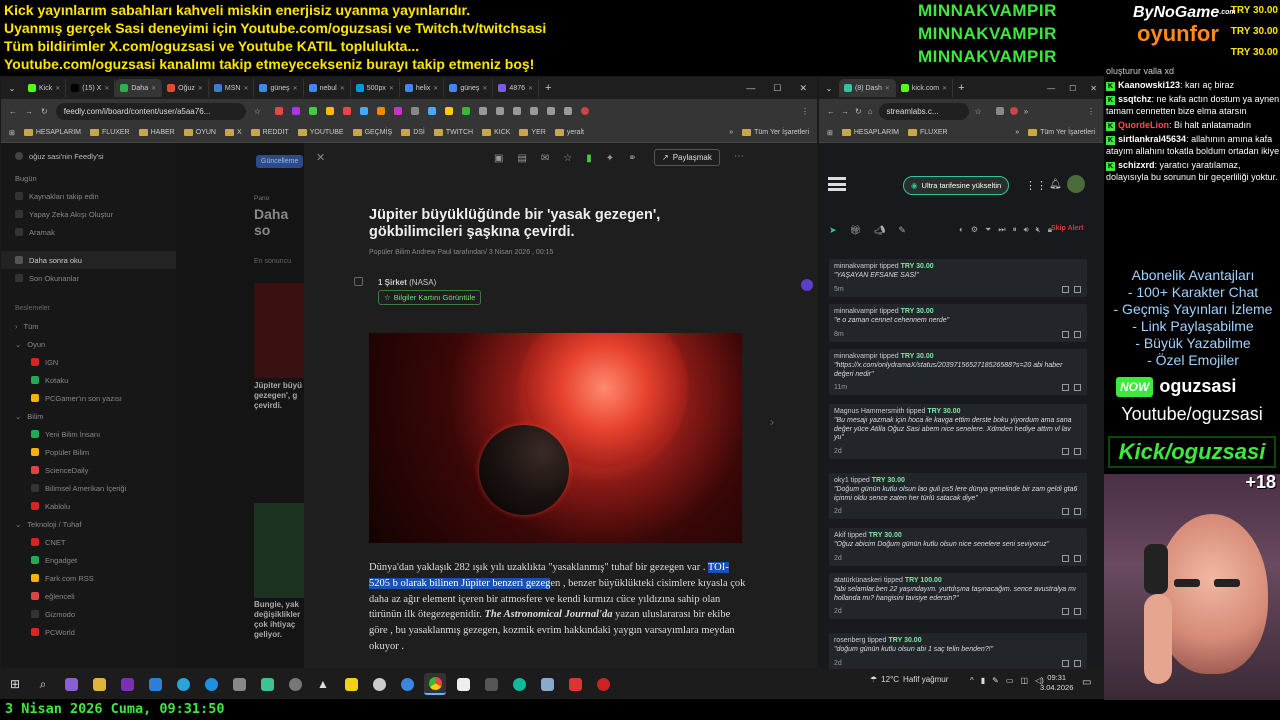 Image resolution: width=1280 pixels, height=720 pixels. Describe the element at coordinates (320, 157) in the screenshot. I see `close-article-icon: ✕` at that location.